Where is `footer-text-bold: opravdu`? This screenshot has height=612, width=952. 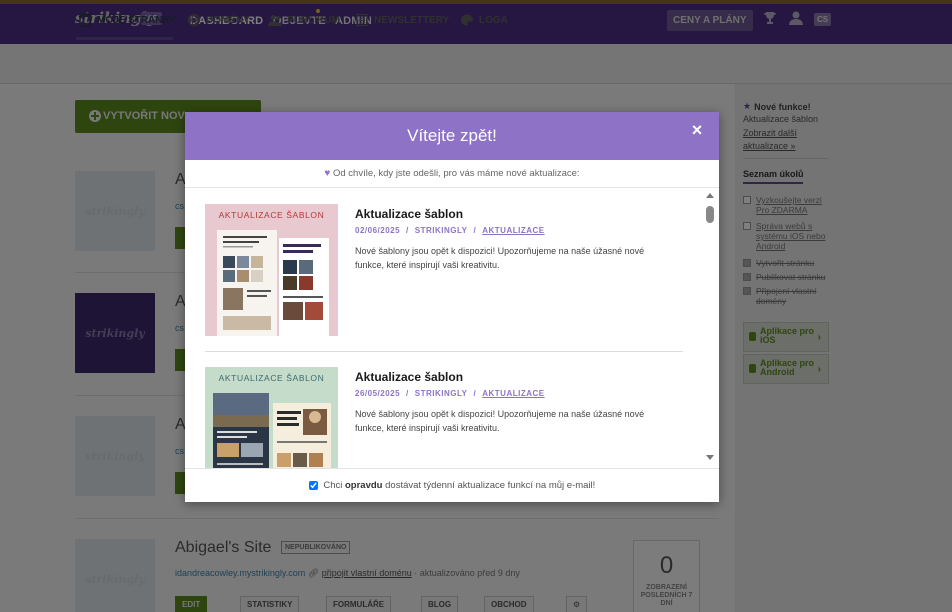 footer-text-bold: opravdu is located at coordinates (364, 485).